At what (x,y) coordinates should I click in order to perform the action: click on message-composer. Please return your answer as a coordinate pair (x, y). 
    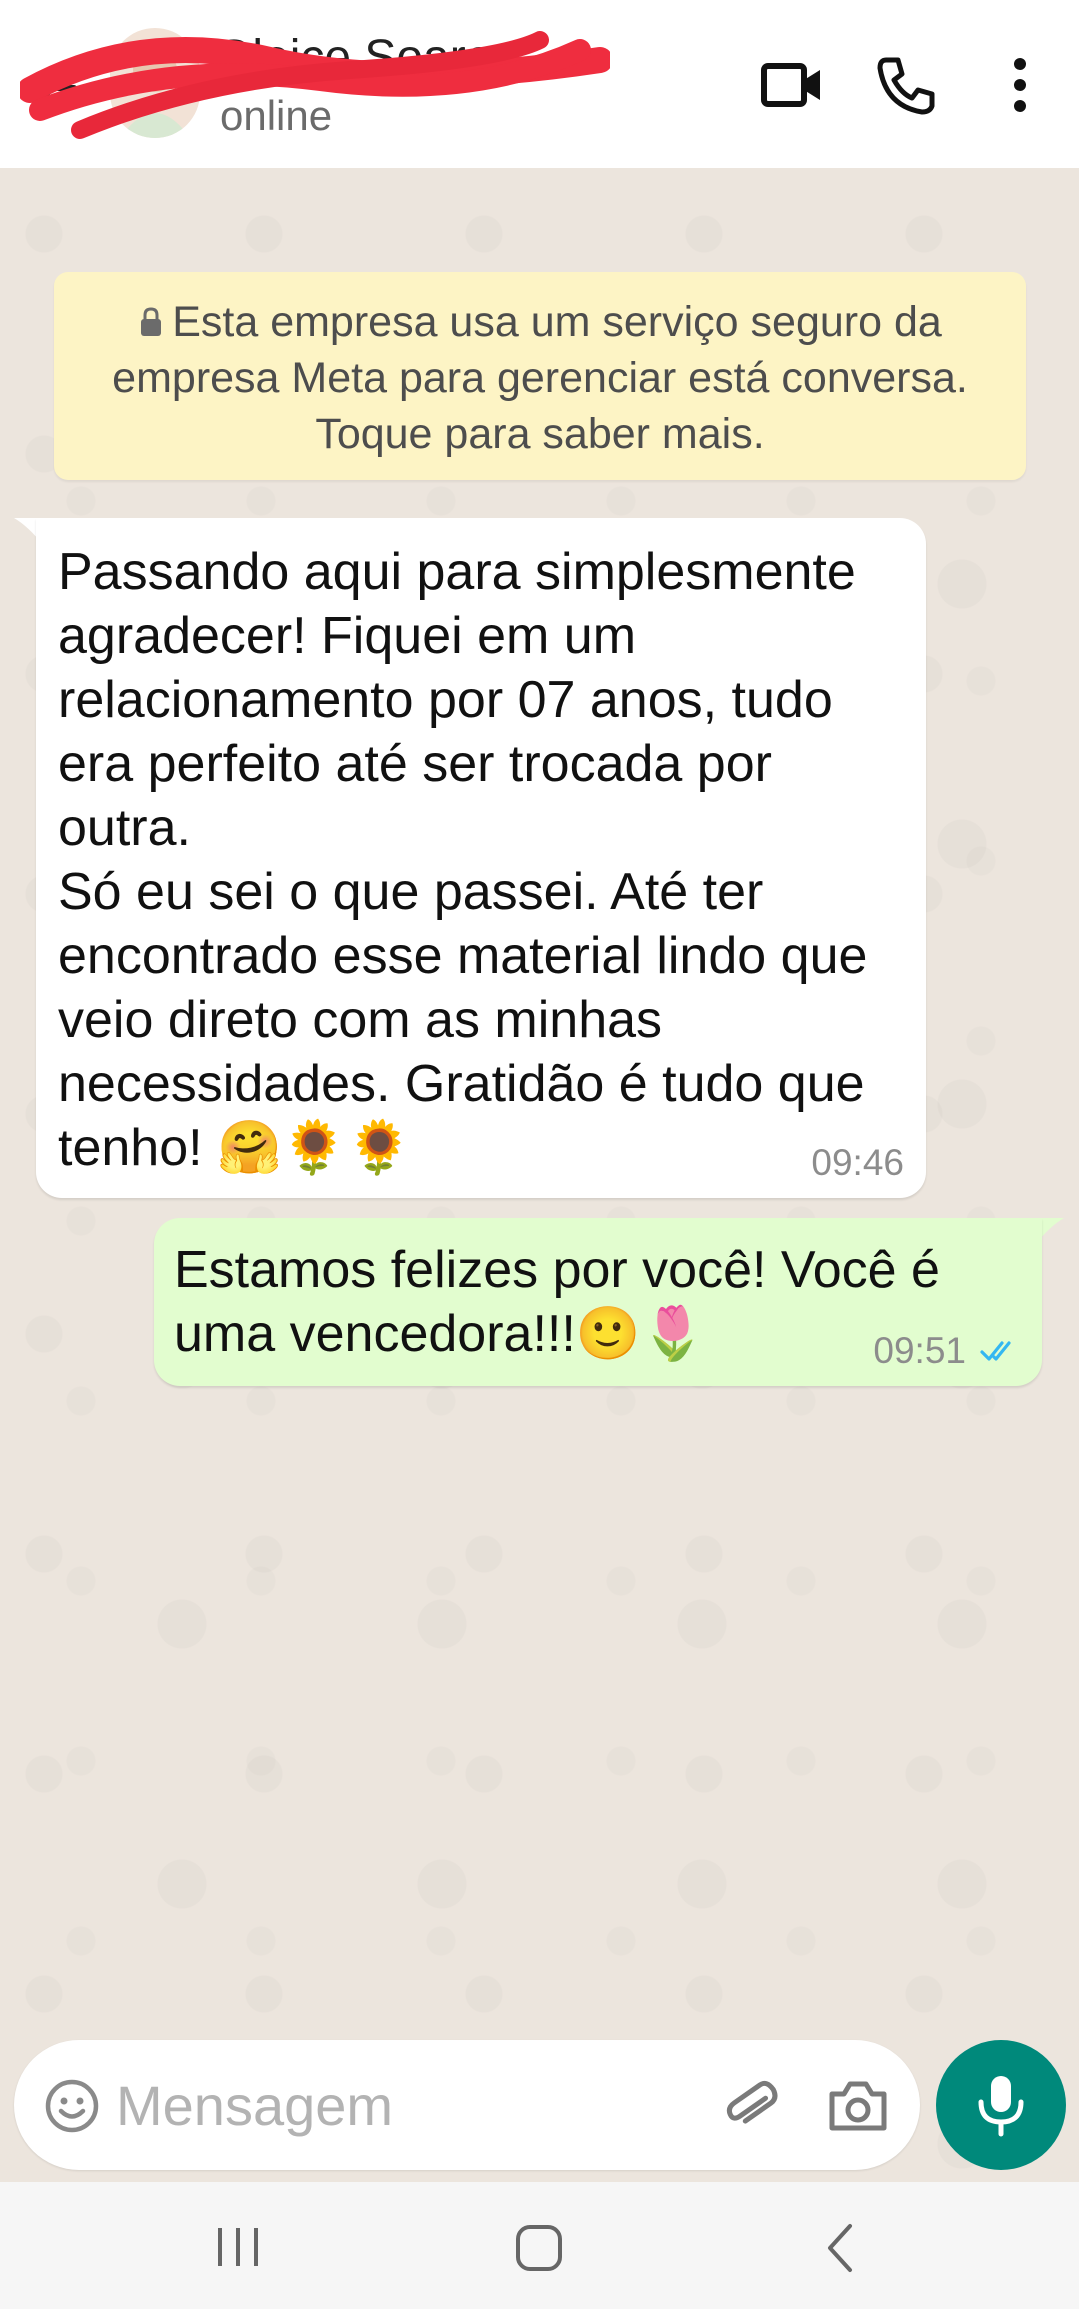
    Looking at the image, I should click on (467, 2105).